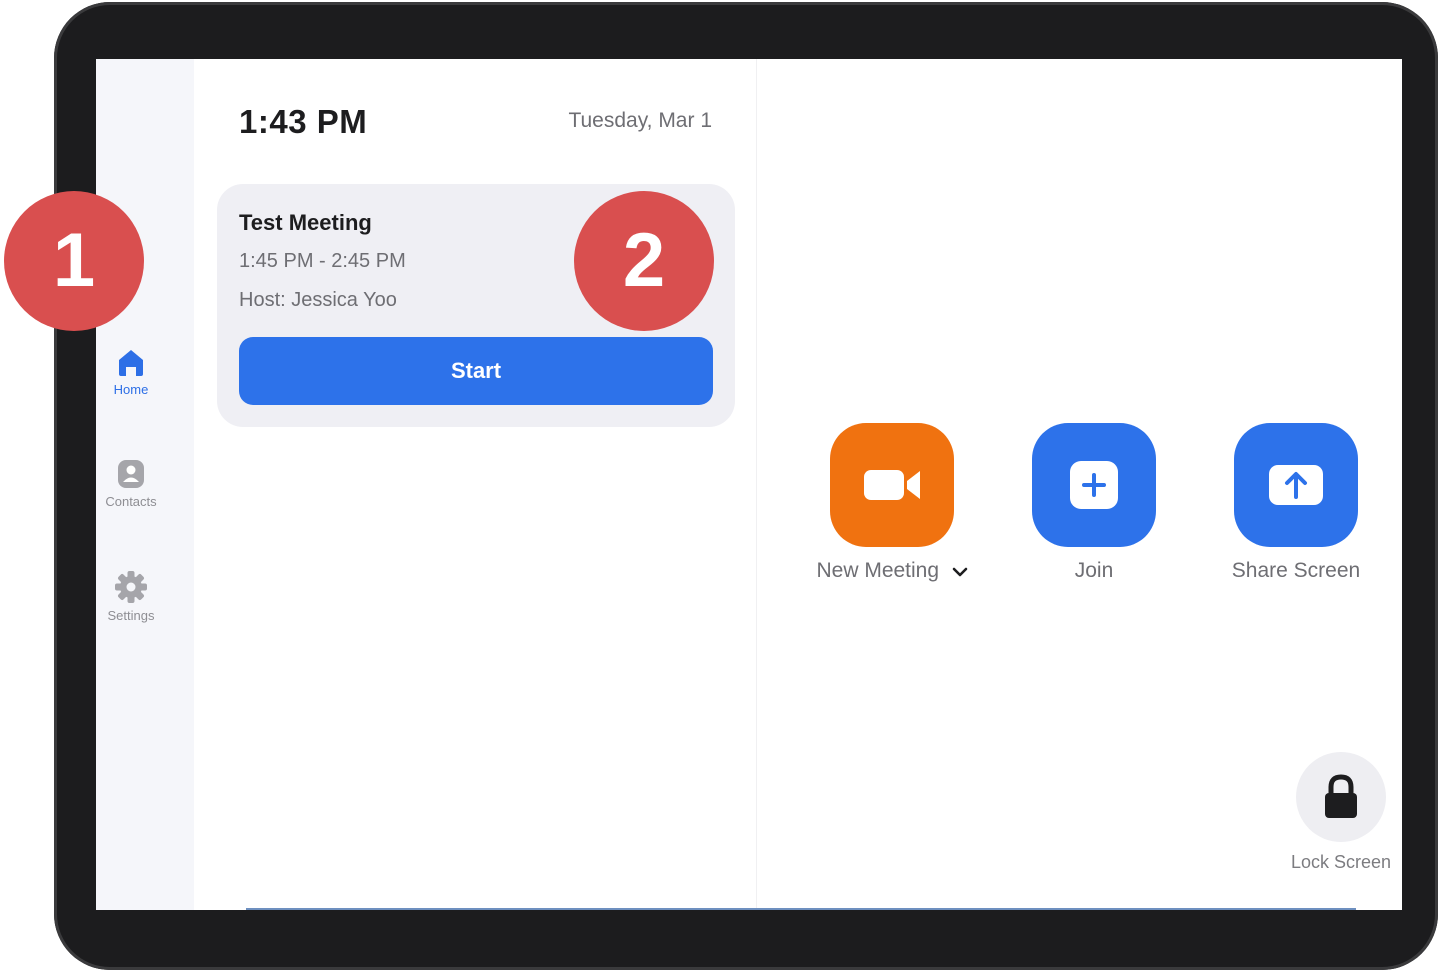 The image size is (1447, 972). Describe the element at coordinates (1296, 570) in the screenshot. I see `share-screen-label: Share Screen` at that location.